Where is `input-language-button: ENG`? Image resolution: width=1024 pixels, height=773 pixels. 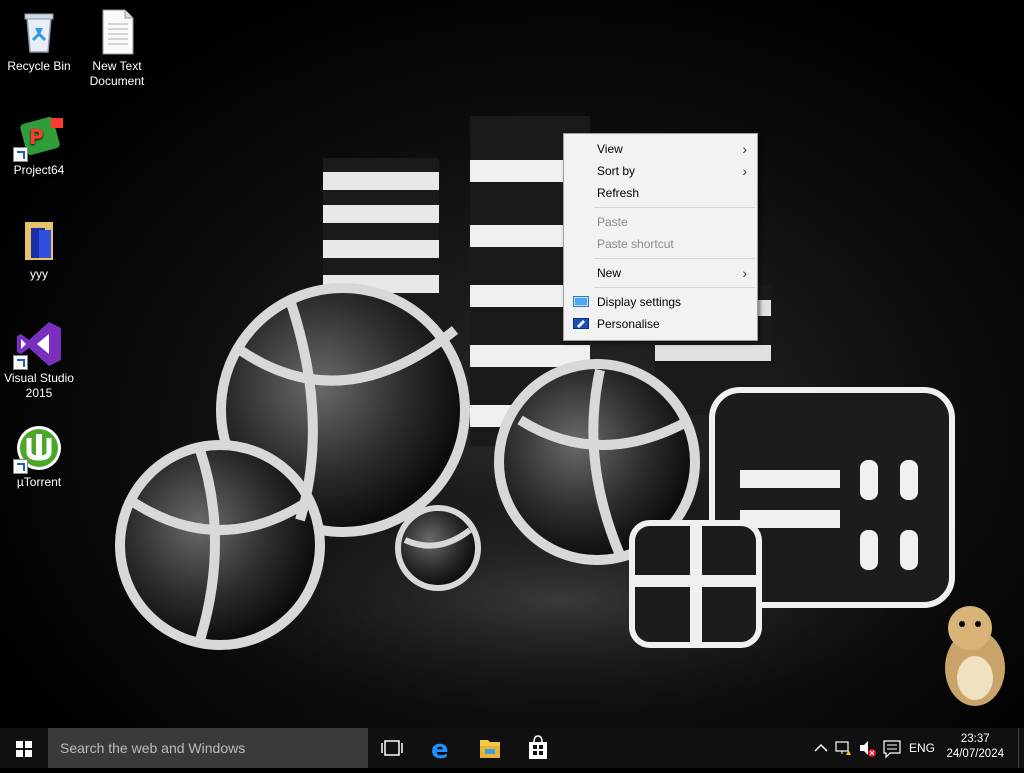
input-language-button: ENG is located at coordinates (922, 748).